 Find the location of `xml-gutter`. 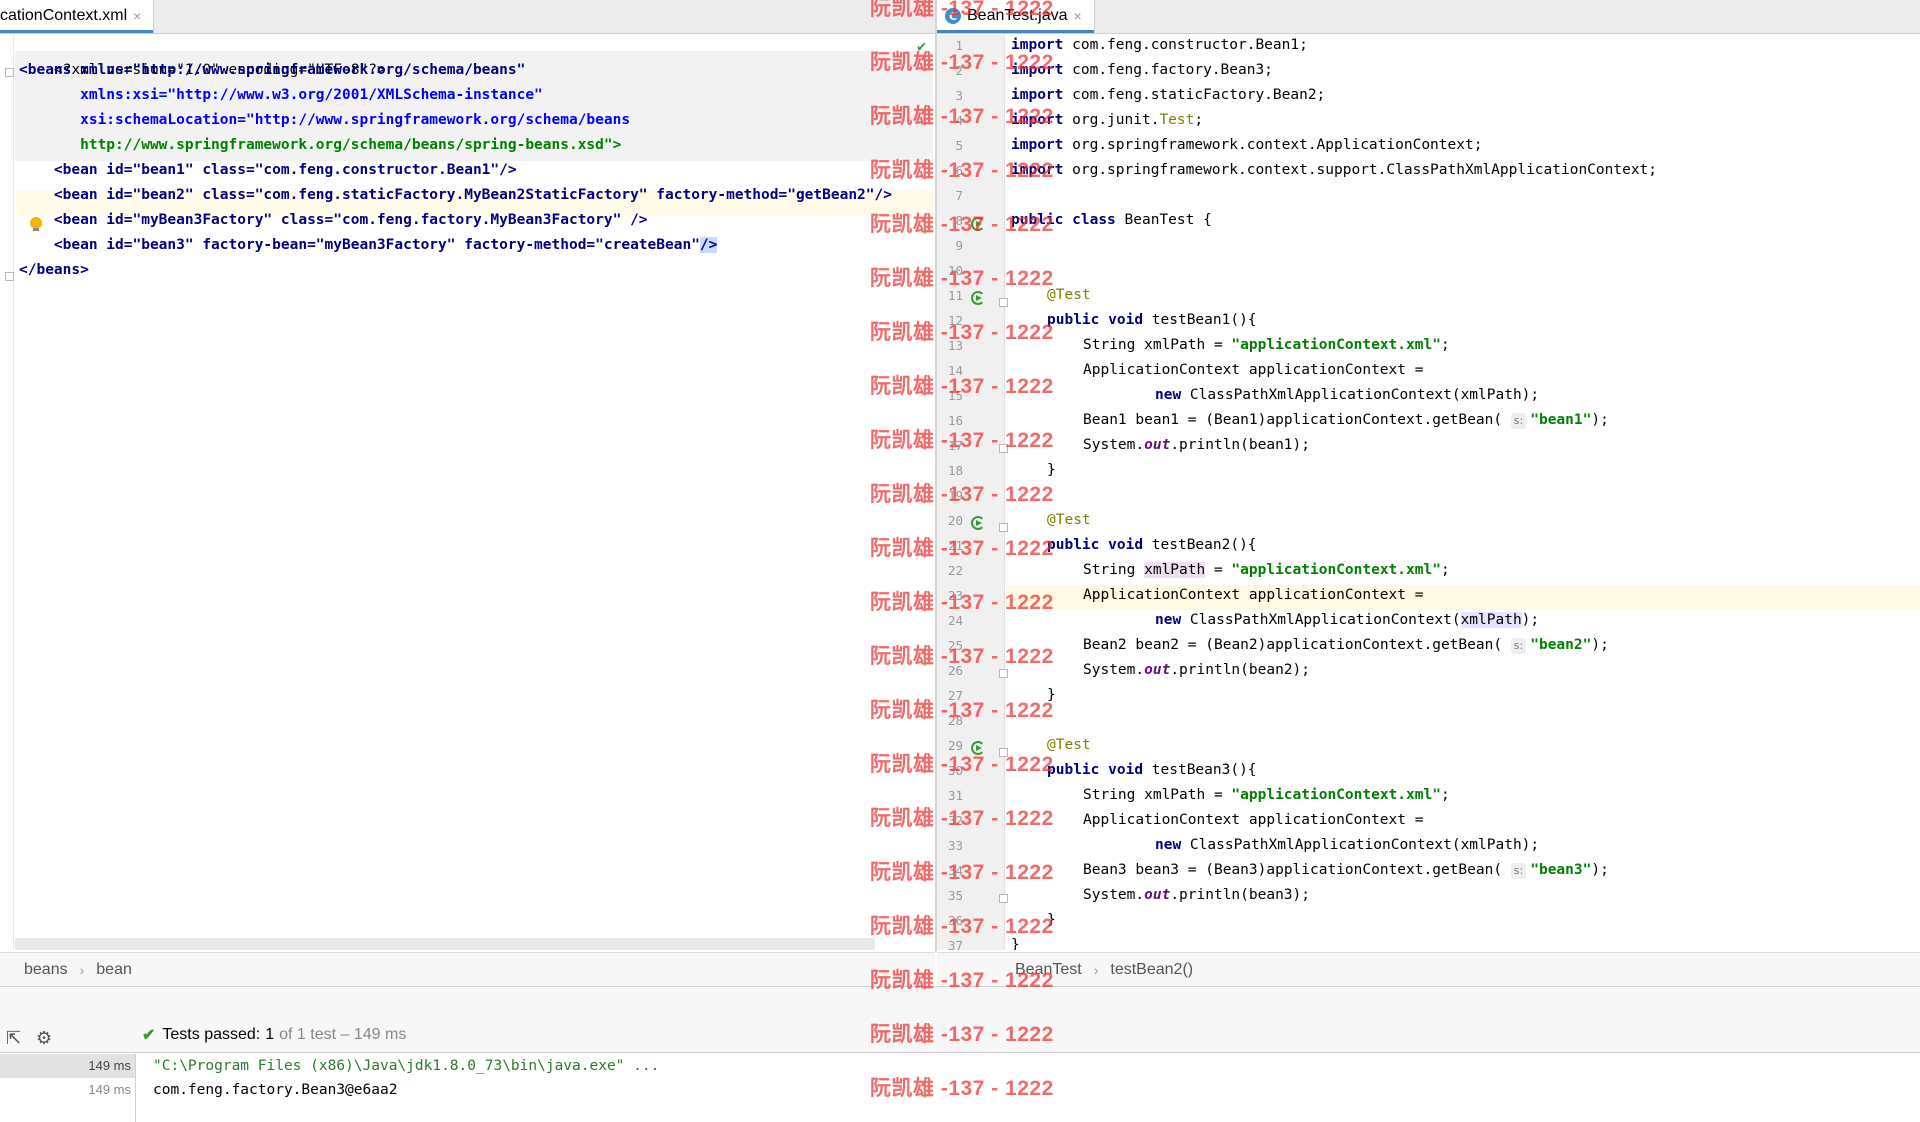

xml-gutter is located at coordinates (7, 492).